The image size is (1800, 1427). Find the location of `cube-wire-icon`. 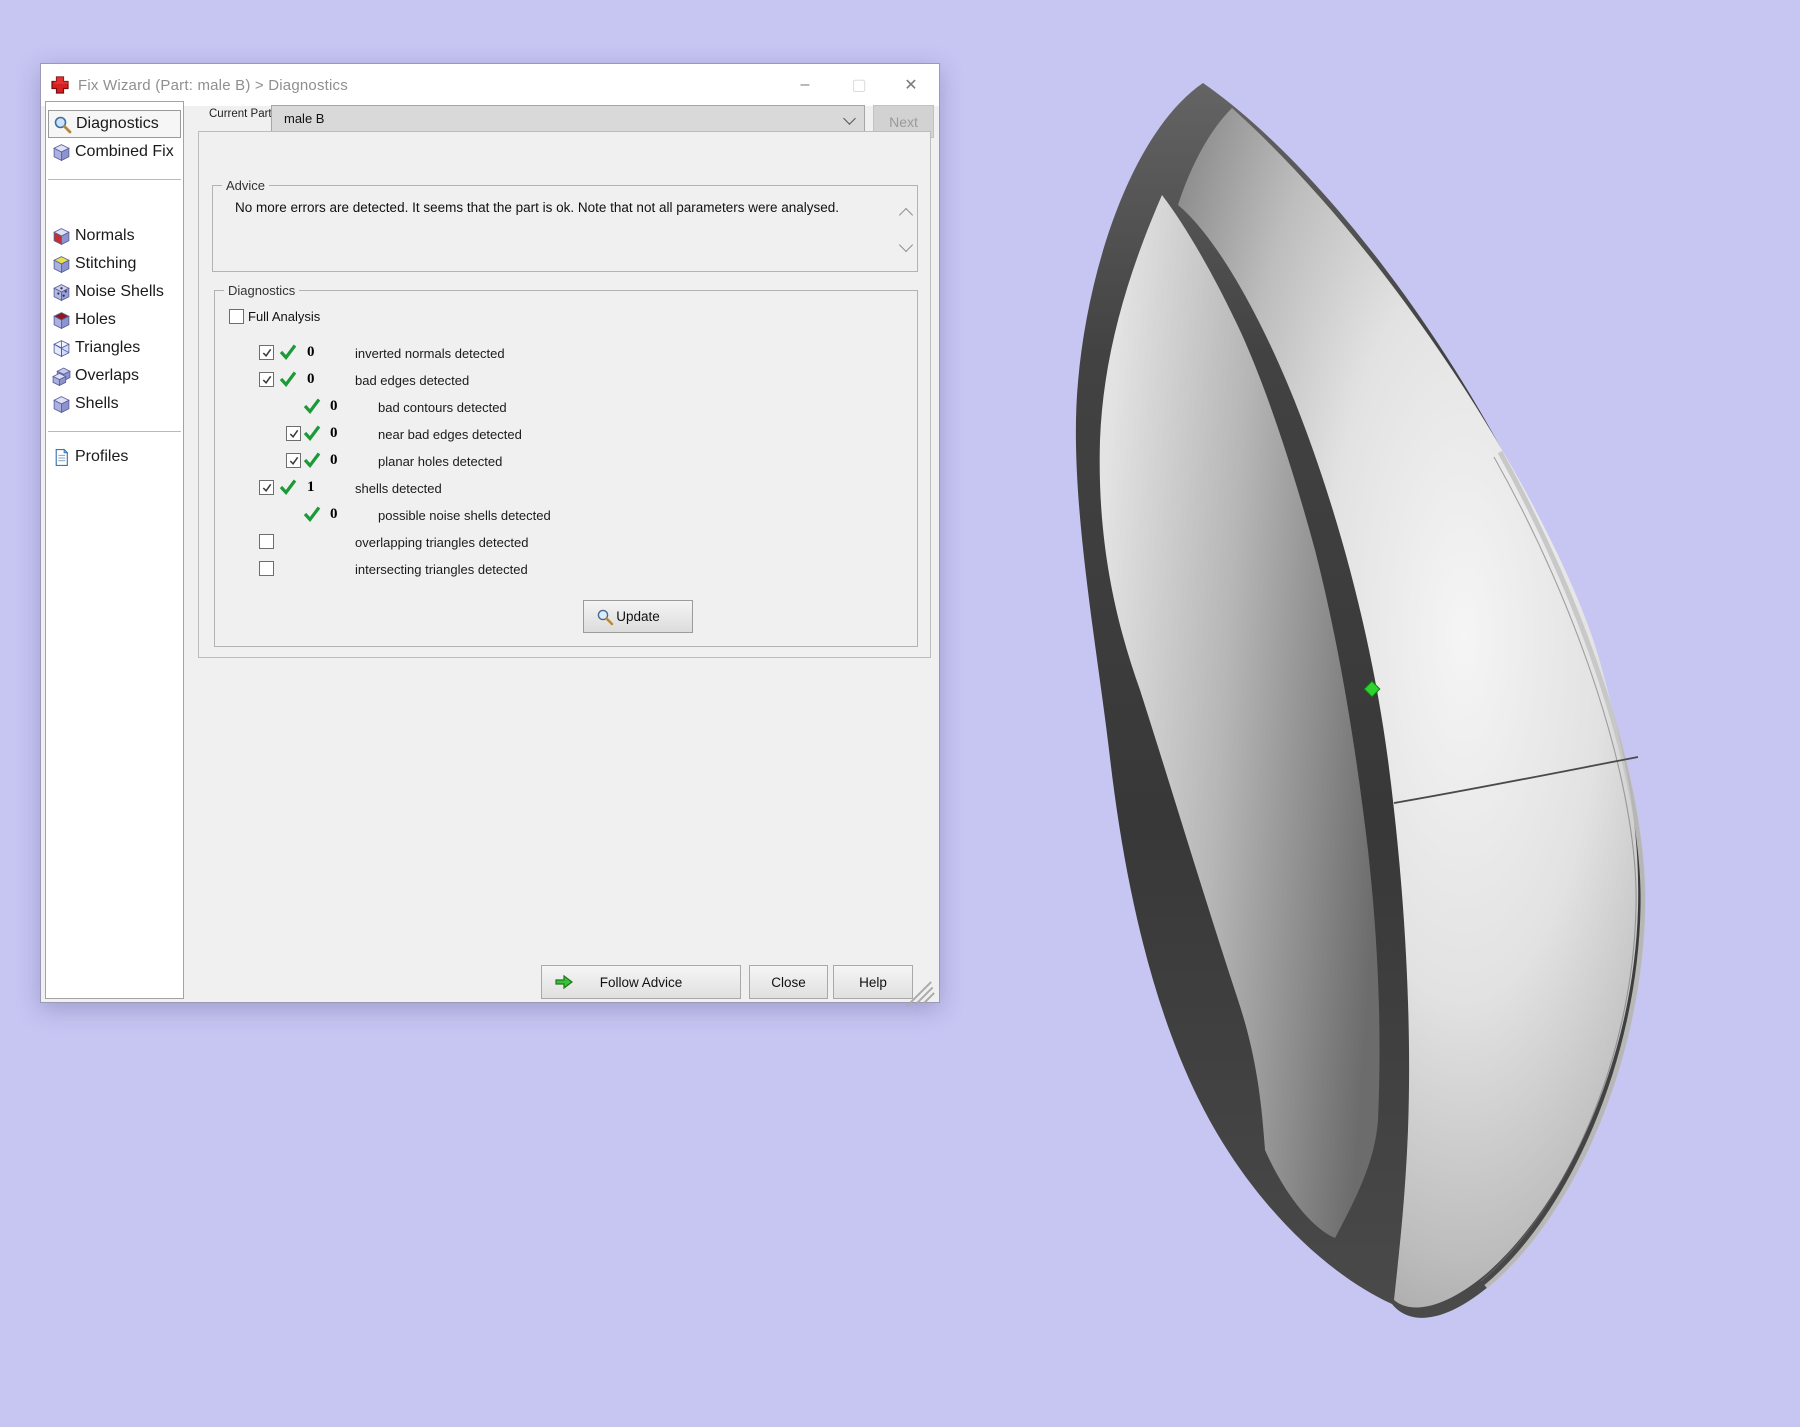

cube-wire-icon is located at coordinates (61, 348).